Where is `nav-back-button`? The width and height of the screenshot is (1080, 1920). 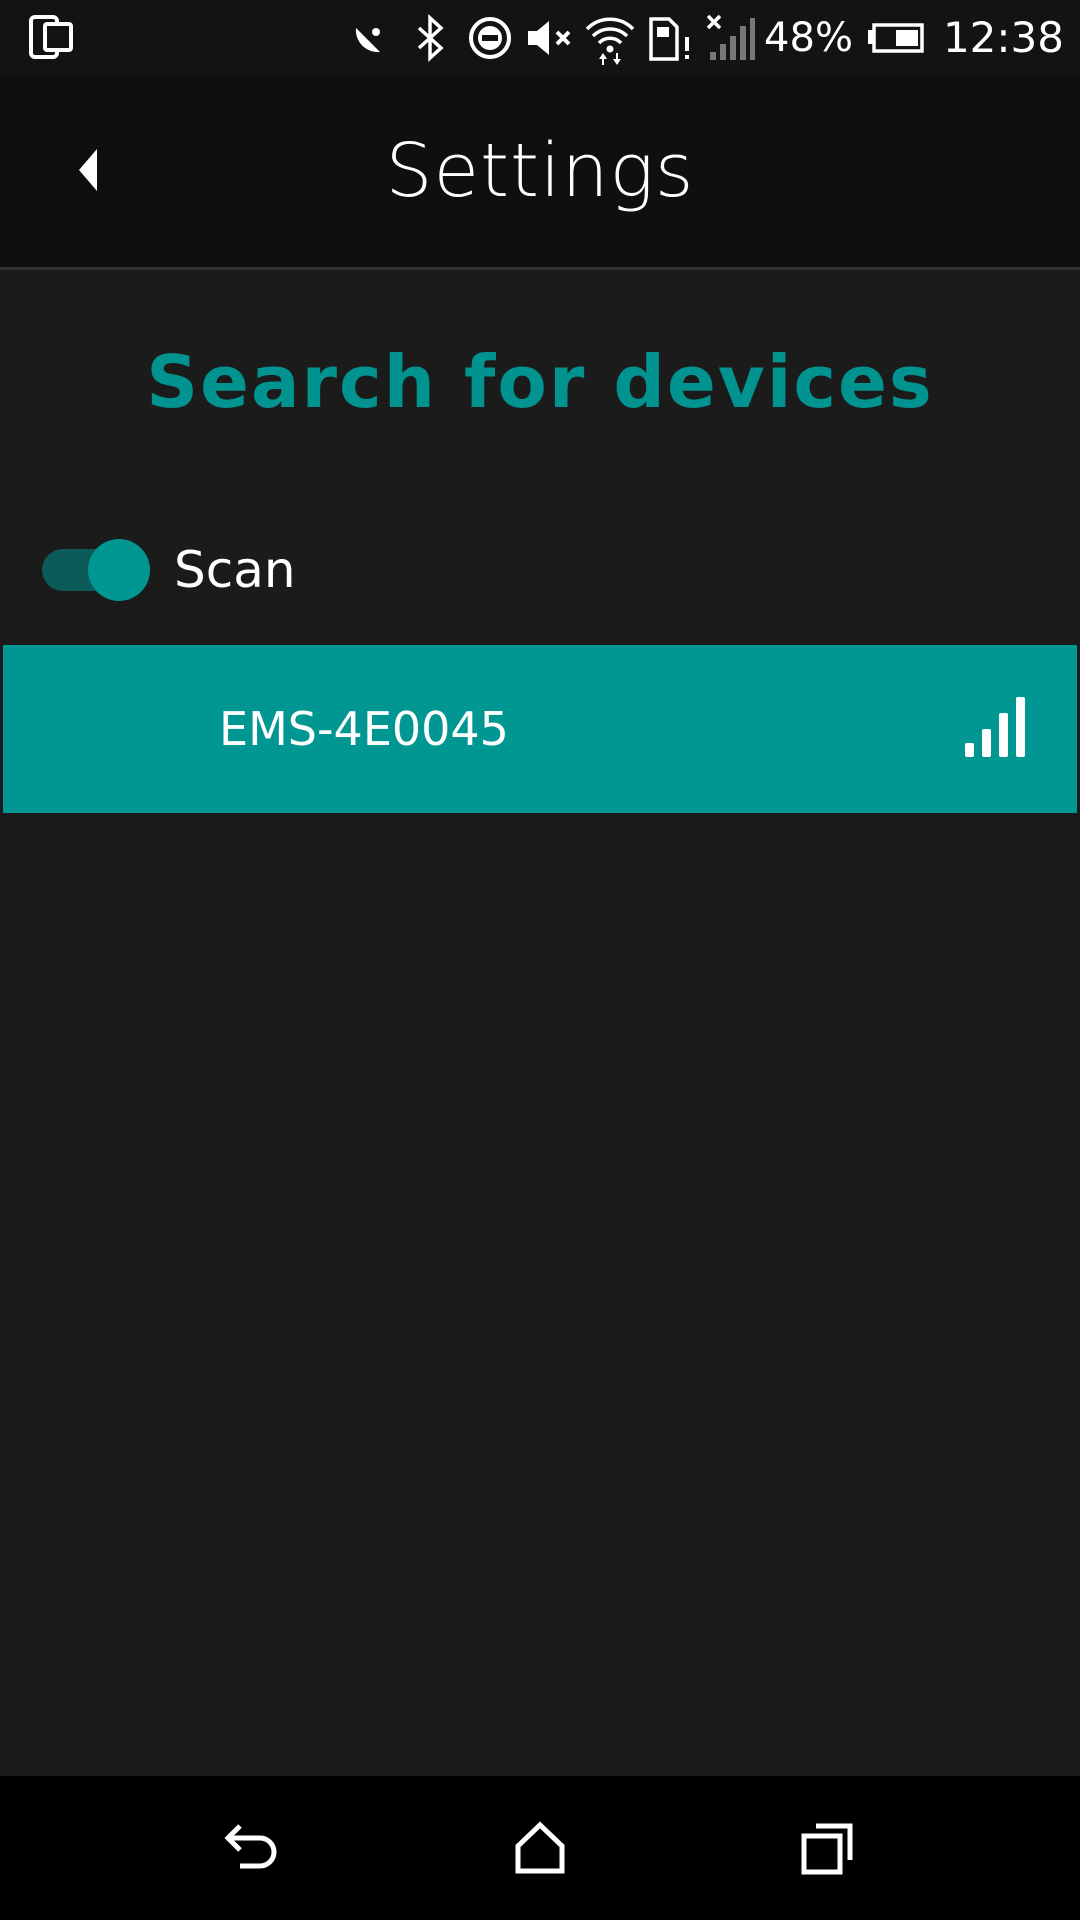
nav-back-button is located at coordinates (252, 1848).